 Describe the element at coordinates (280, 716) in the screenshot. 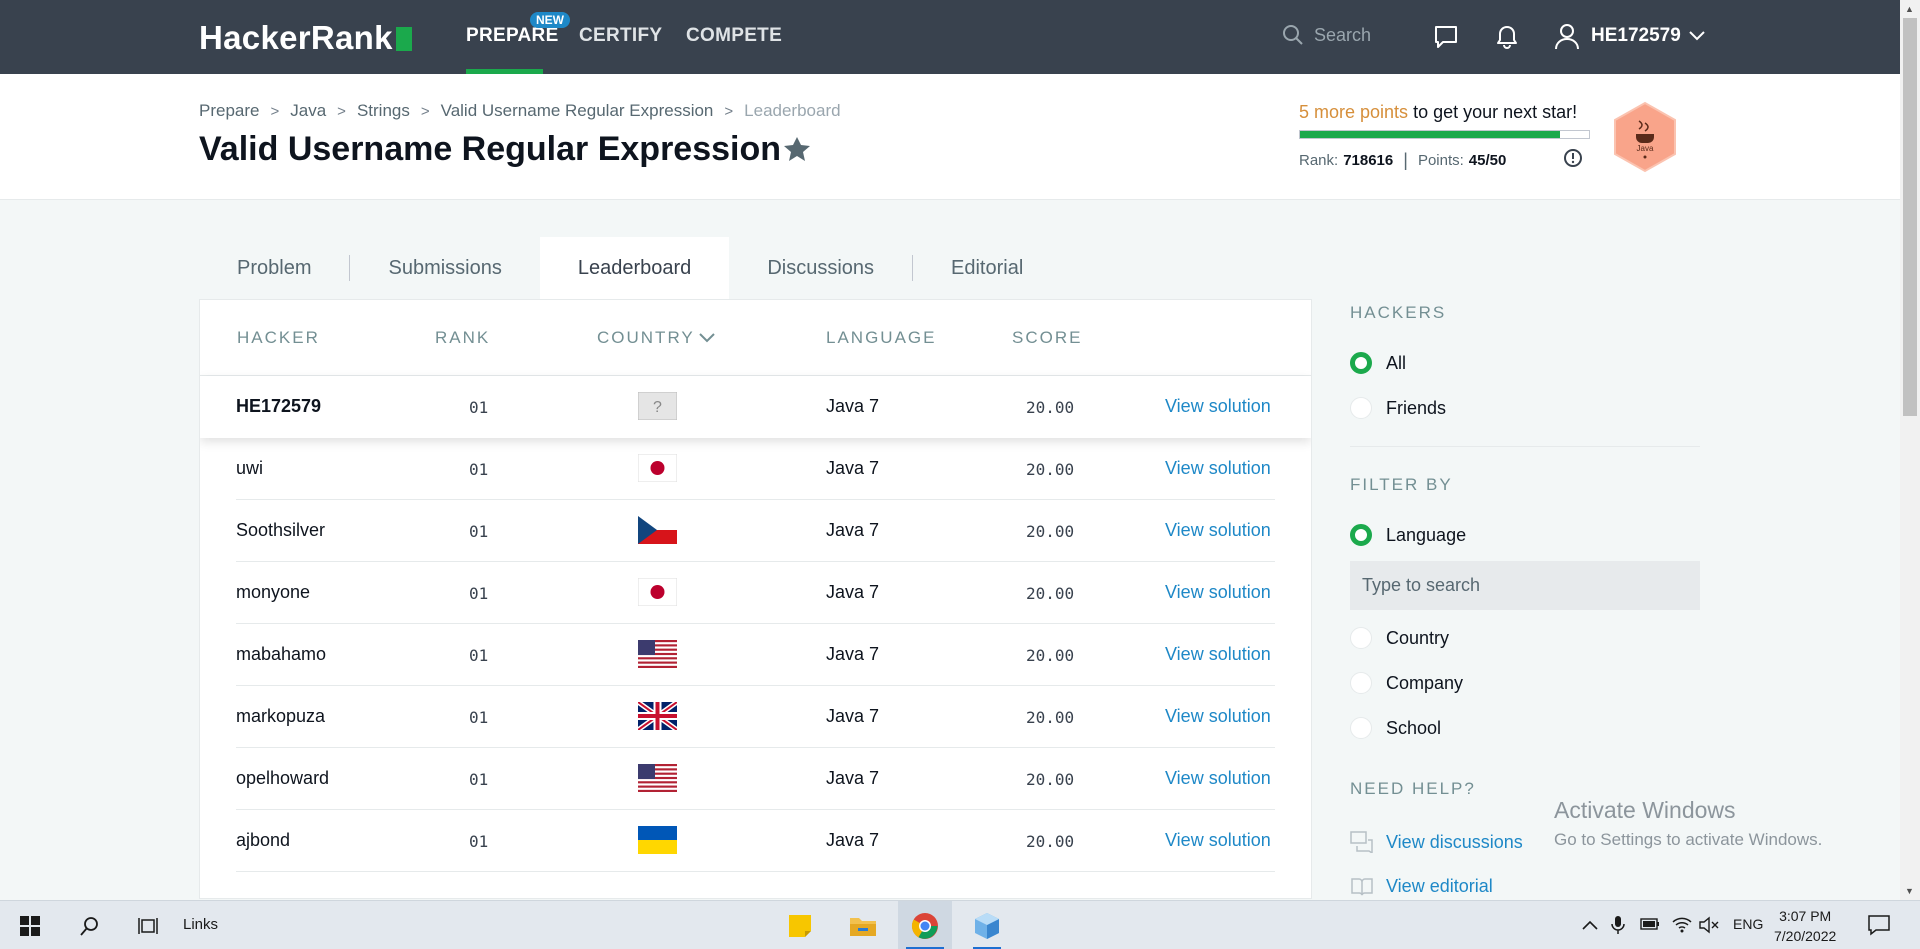

I see `hacker-name: markopuza` at that location.